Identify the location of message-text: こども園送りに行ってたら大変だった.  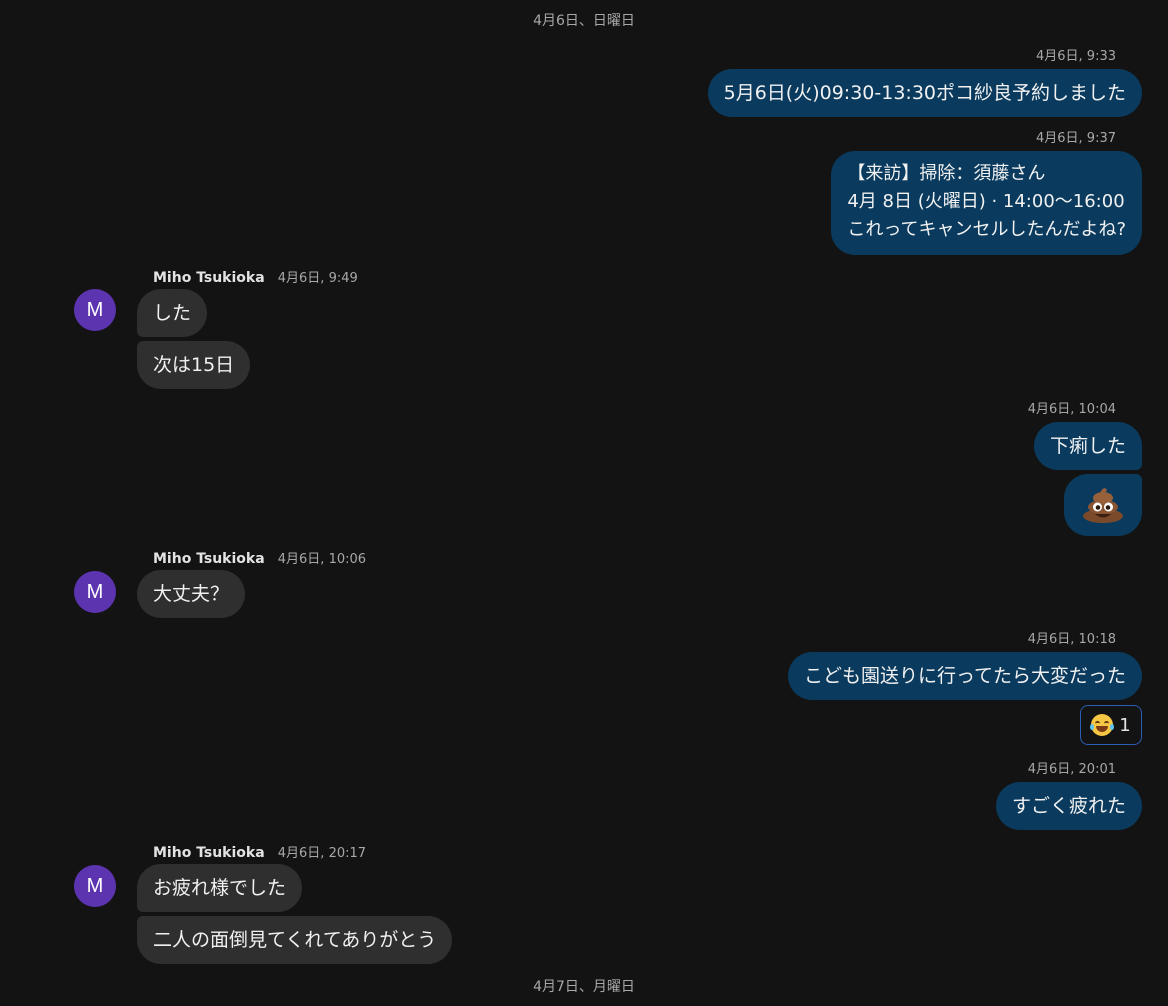
(964, 676).